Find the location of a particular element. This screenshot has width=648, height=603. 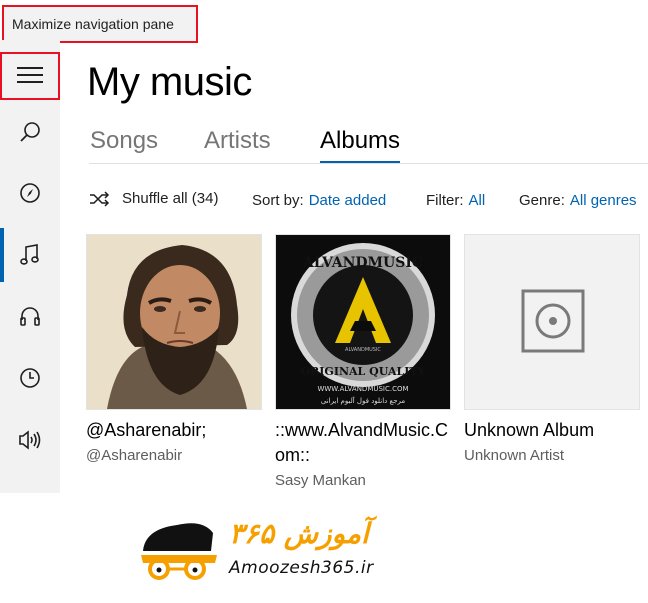

speaker-icon is located at coordinates (30, 440).